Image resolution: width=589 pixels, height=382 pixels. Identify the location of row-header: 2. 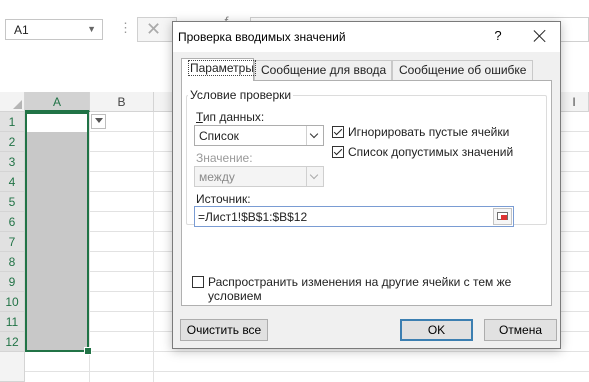
(12, 142).